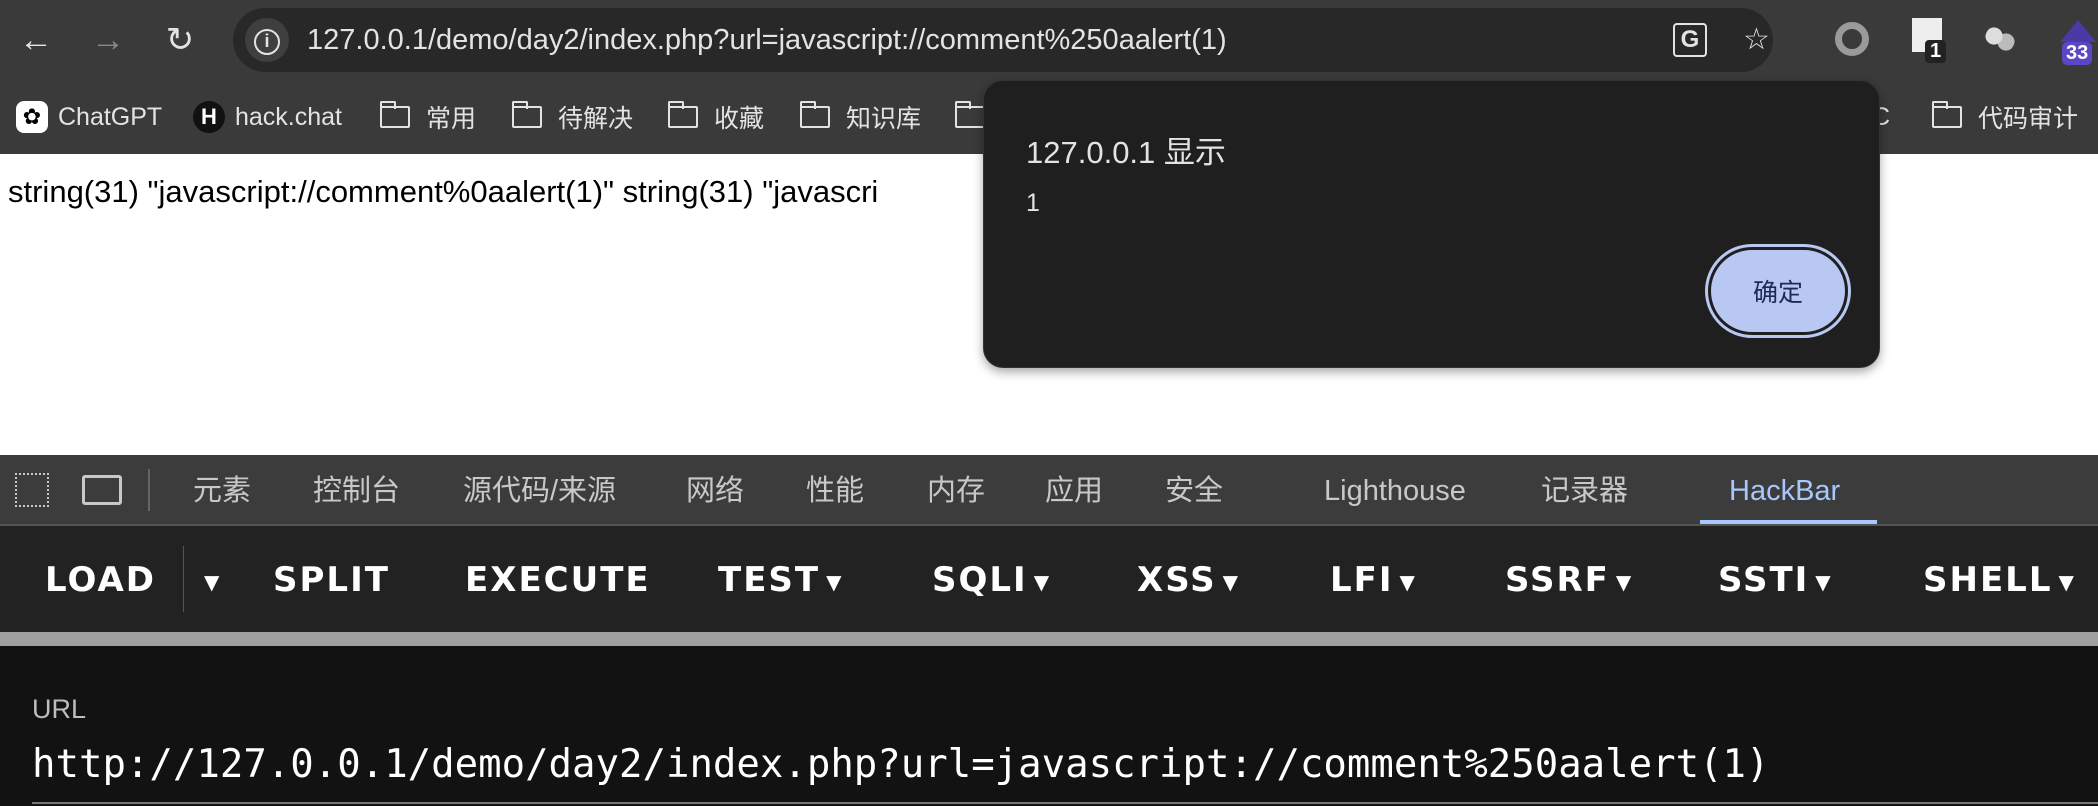 This screenshot has height=806, width=2098. What do you see at coordinates (36, 40) in the screenshot?
I see `back-icon: ←` at bounding box center [36, 40].